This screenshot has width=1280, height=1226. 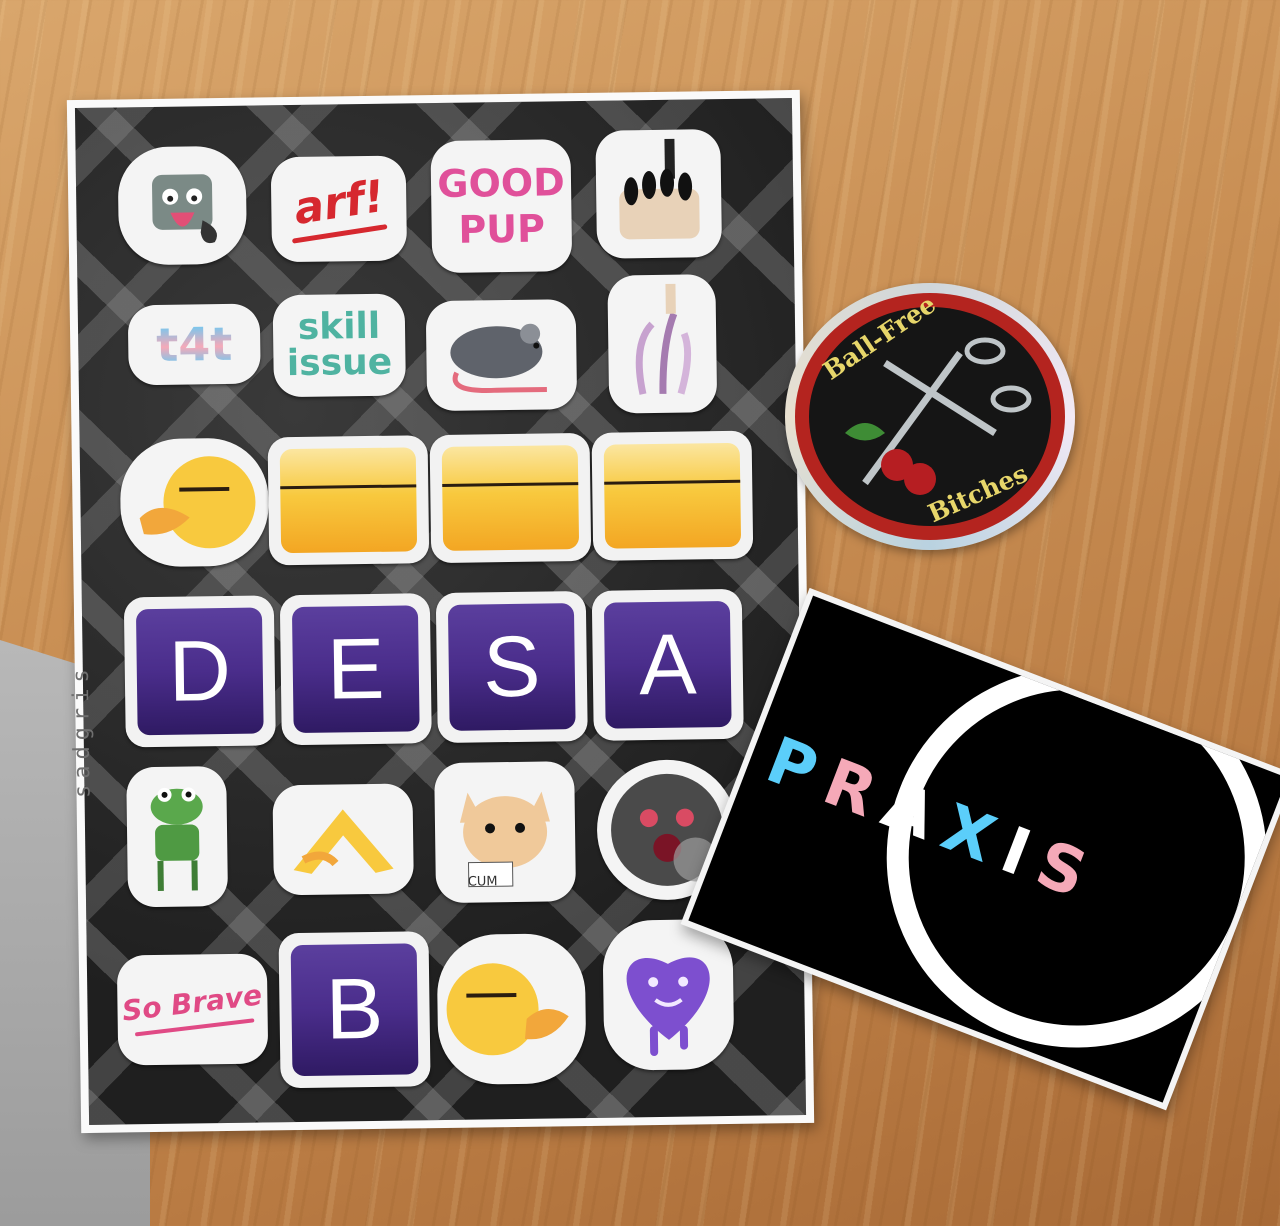 I want to click on praxis-letter-p: P, so click(x=792, y=766).